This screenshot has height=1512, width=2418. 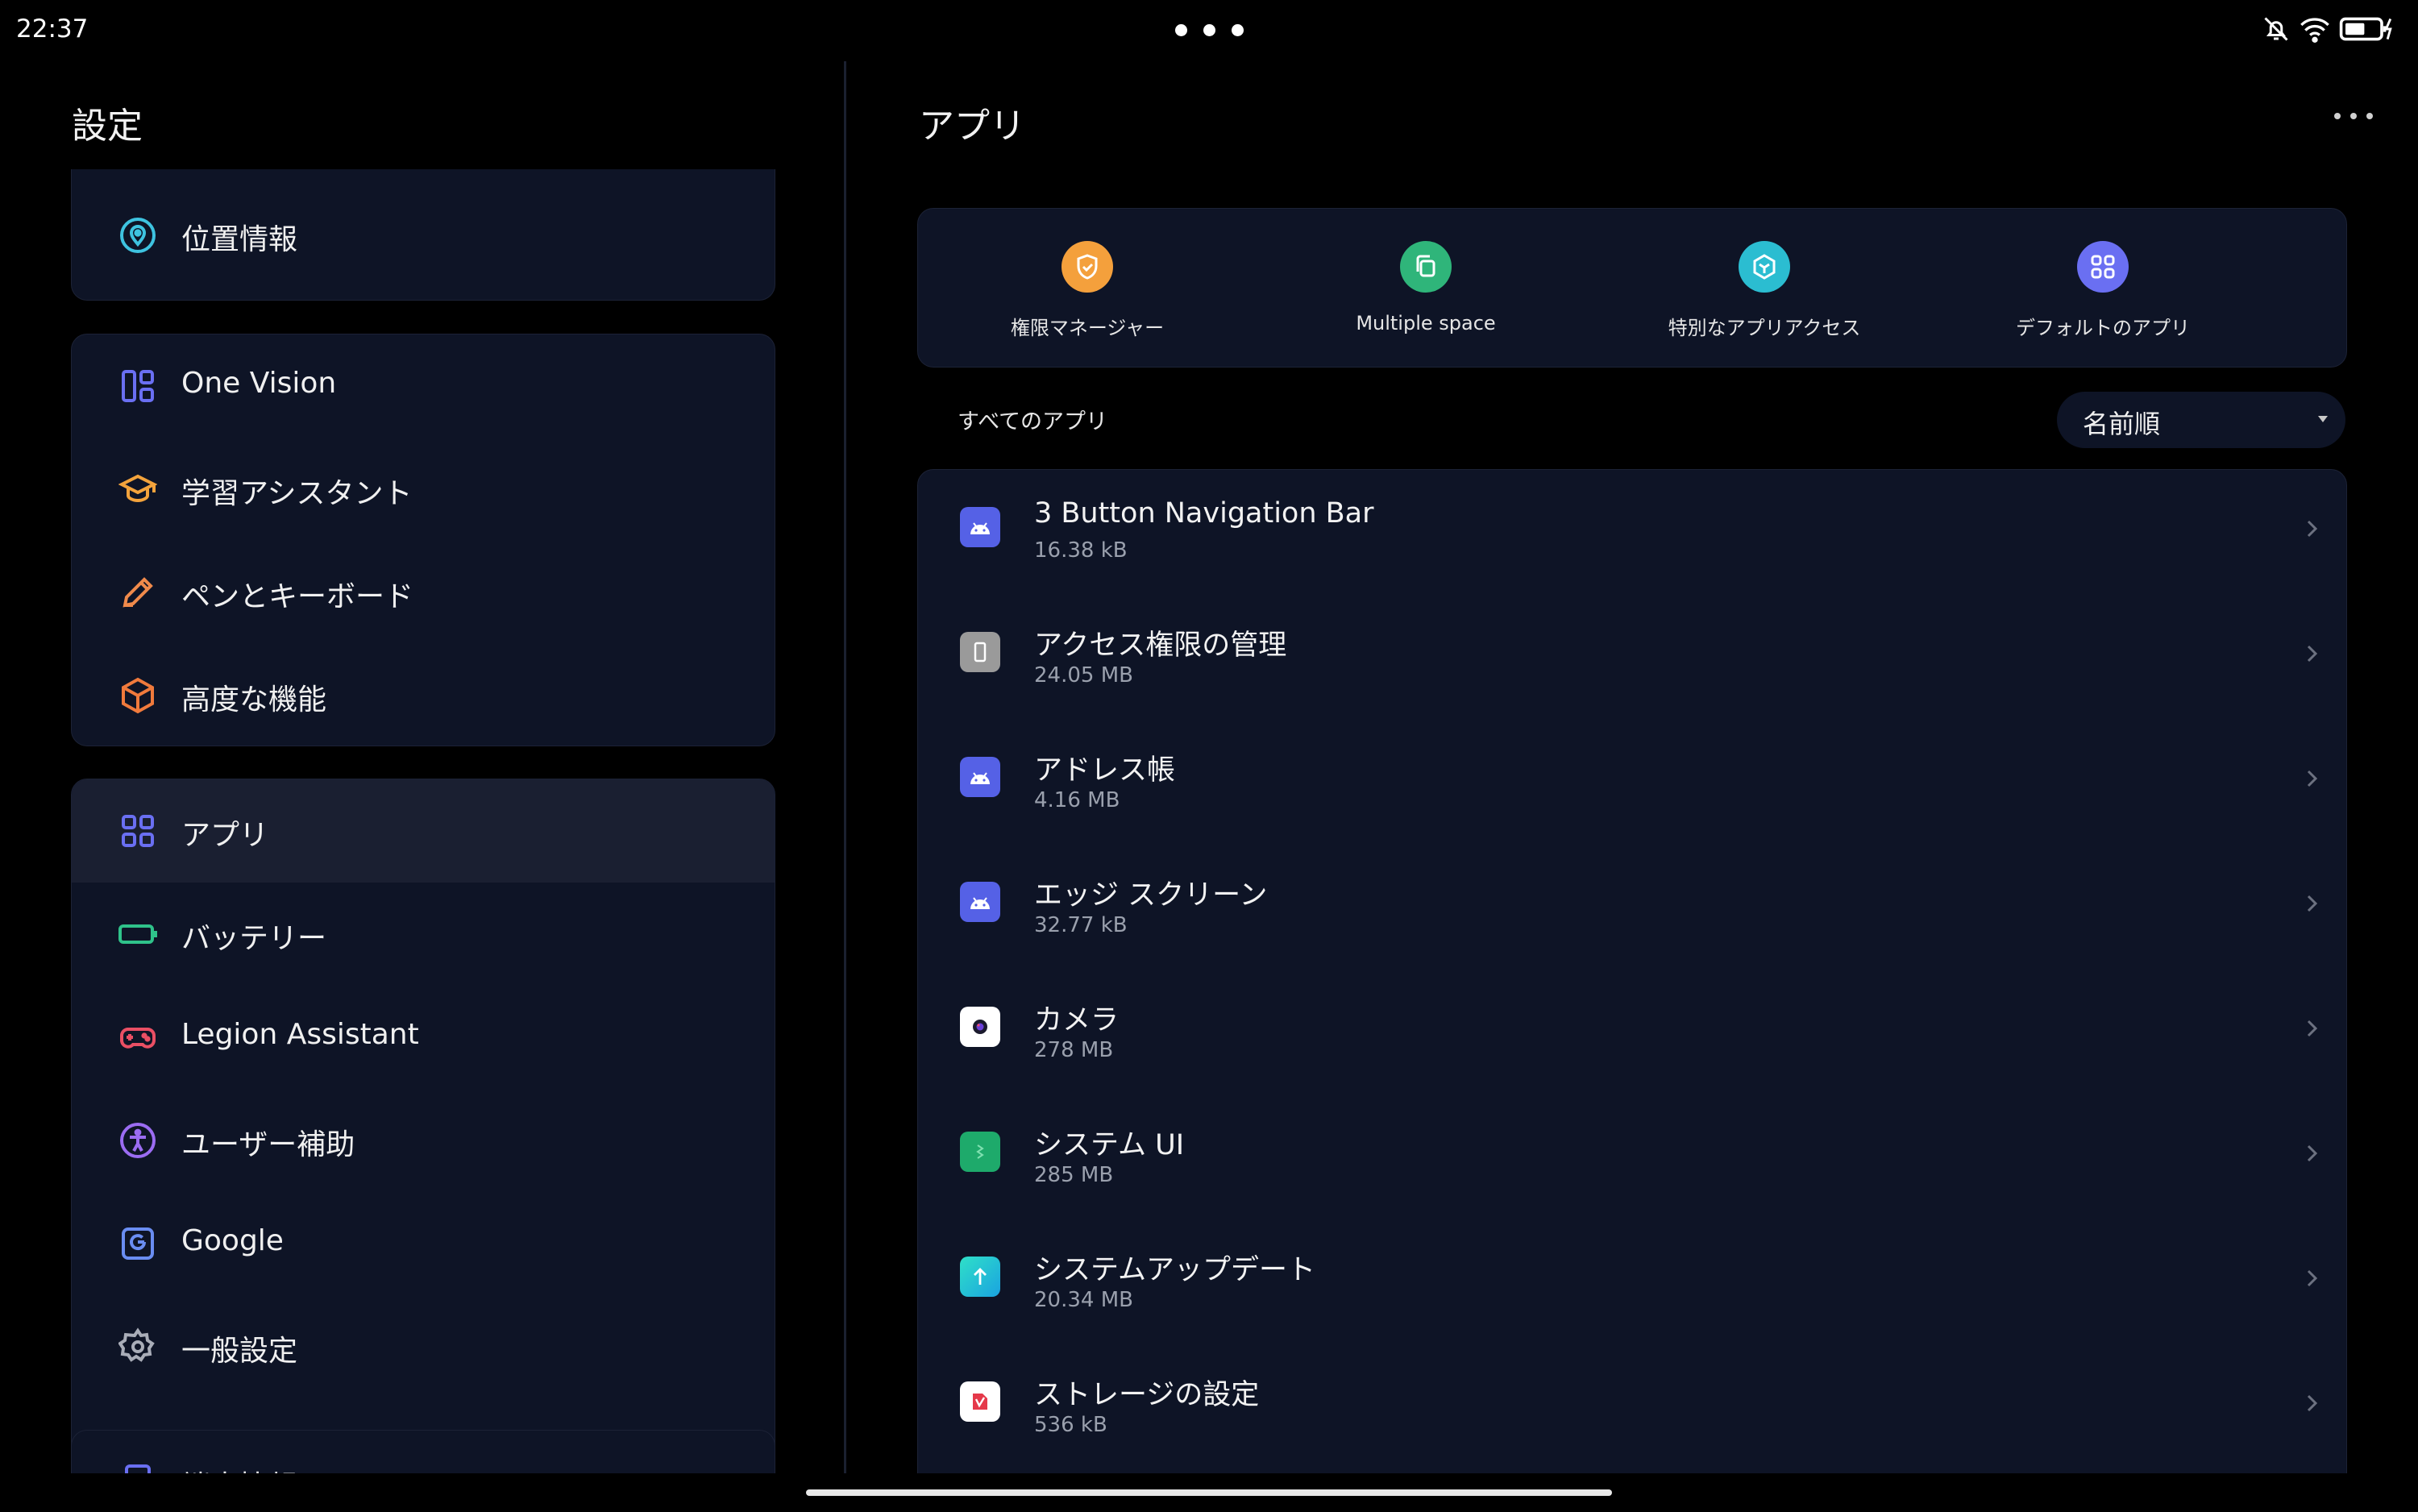 I want to click on shortcut-label: デフォルトのアプリ, so click(x=2103, y=328).